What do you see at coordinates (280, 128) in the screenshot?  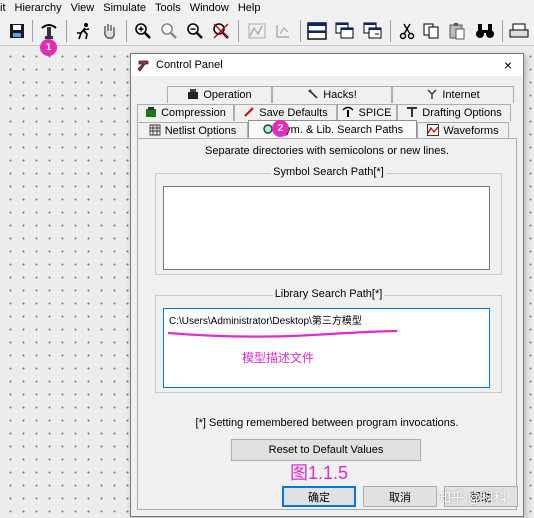 I see `step-badge-2: 2` at bounding box center [280, 128].